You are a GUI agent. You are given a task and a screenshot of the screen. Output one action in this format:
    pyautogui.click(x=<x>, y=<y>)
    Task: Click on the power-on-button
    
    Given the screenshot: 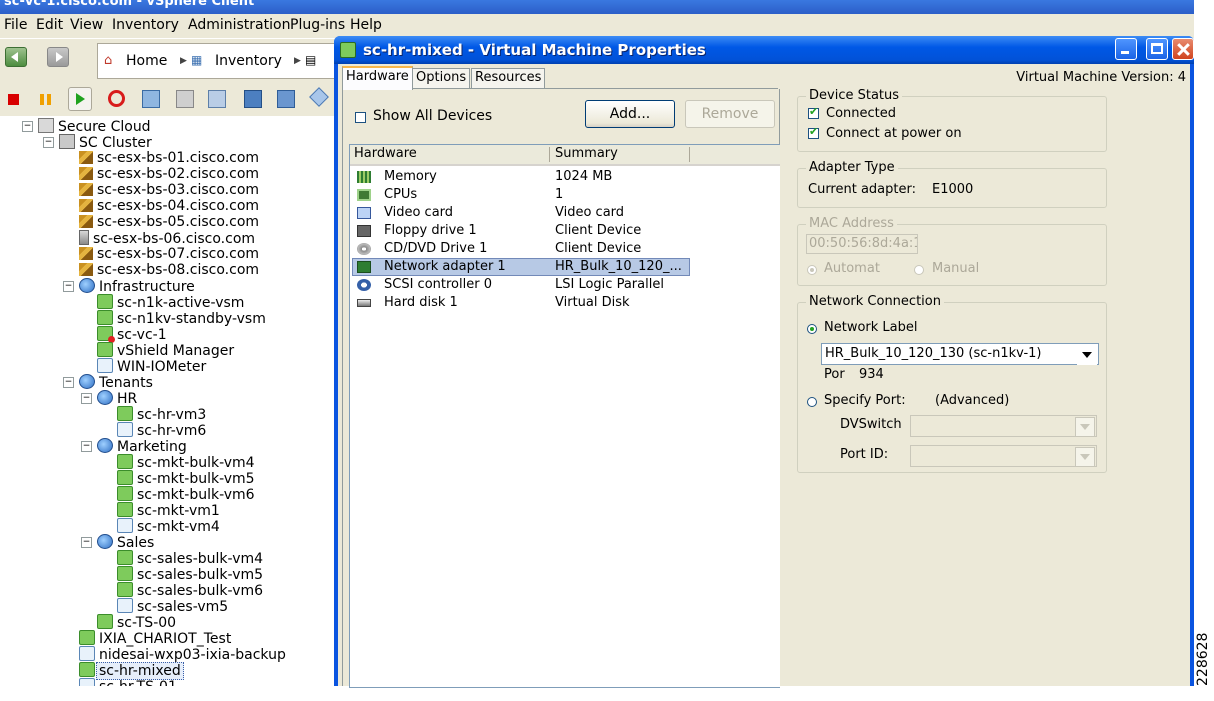 What is the action you would take?
    pyautogui.click(x=80, y=99)
    